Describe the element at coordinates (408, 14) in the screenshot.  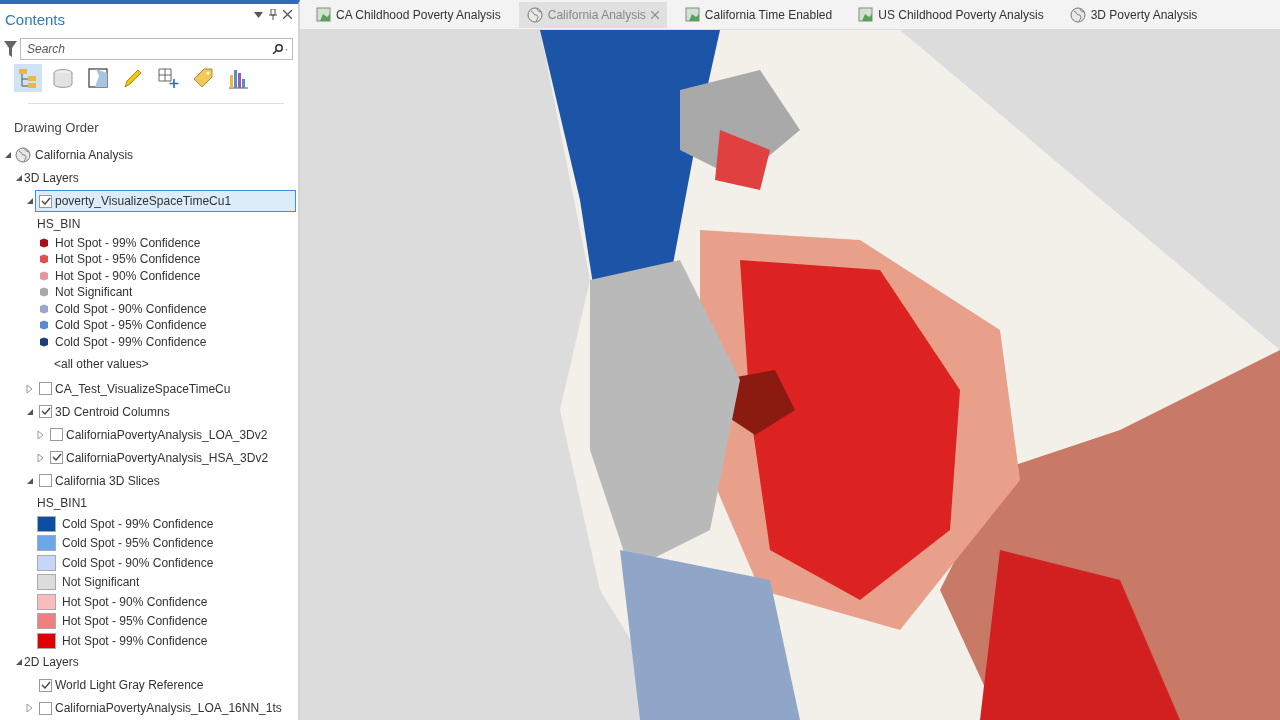
I see `document-tab: CA Childhood Poverty Analysis` at that location.